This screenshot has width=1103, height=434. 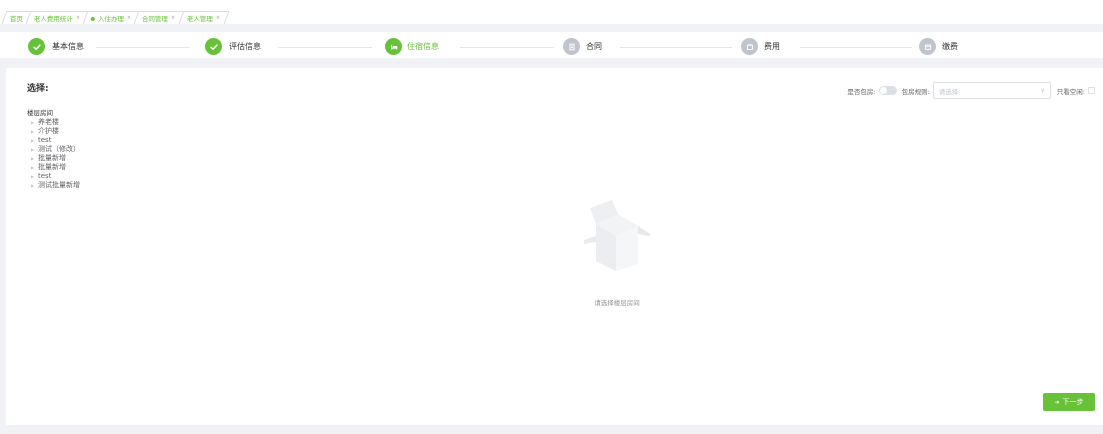 I want to click on tree-node-label: 测试（修改）, so click(x=59, y=149).